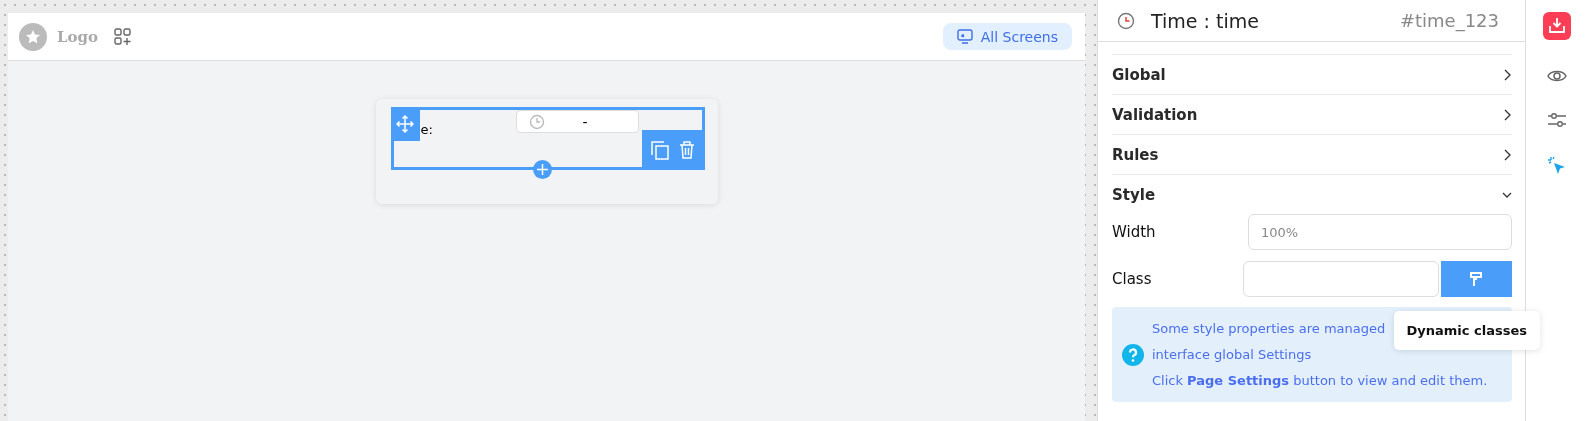 The image size is (1587, 421). What do you see at coordinates (1134, 232) in the screenshot?
I see `width-label: Width` at bounding box center [1134, 232].